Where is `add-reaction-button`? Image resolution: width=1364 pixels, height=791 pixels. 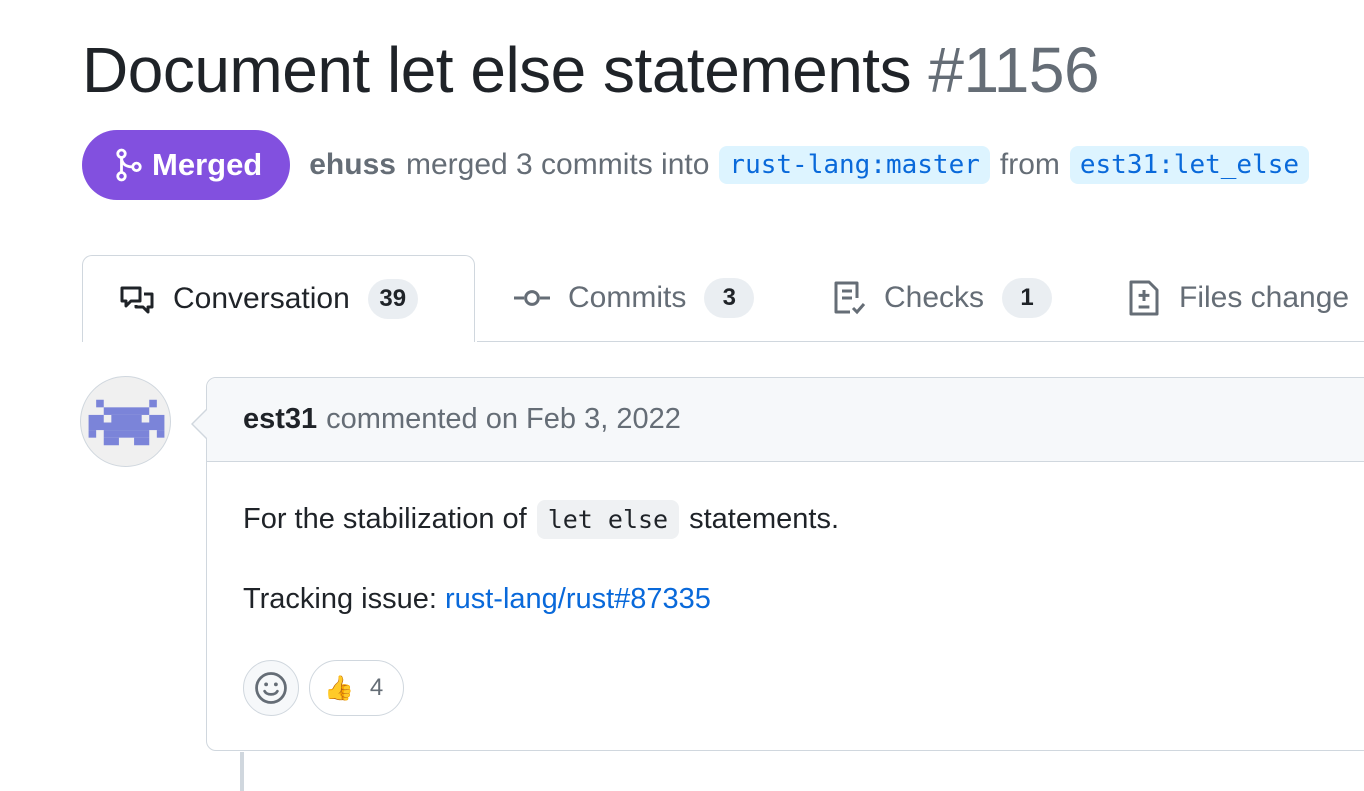 add-reaction-button is located at coordinates (271, 688).